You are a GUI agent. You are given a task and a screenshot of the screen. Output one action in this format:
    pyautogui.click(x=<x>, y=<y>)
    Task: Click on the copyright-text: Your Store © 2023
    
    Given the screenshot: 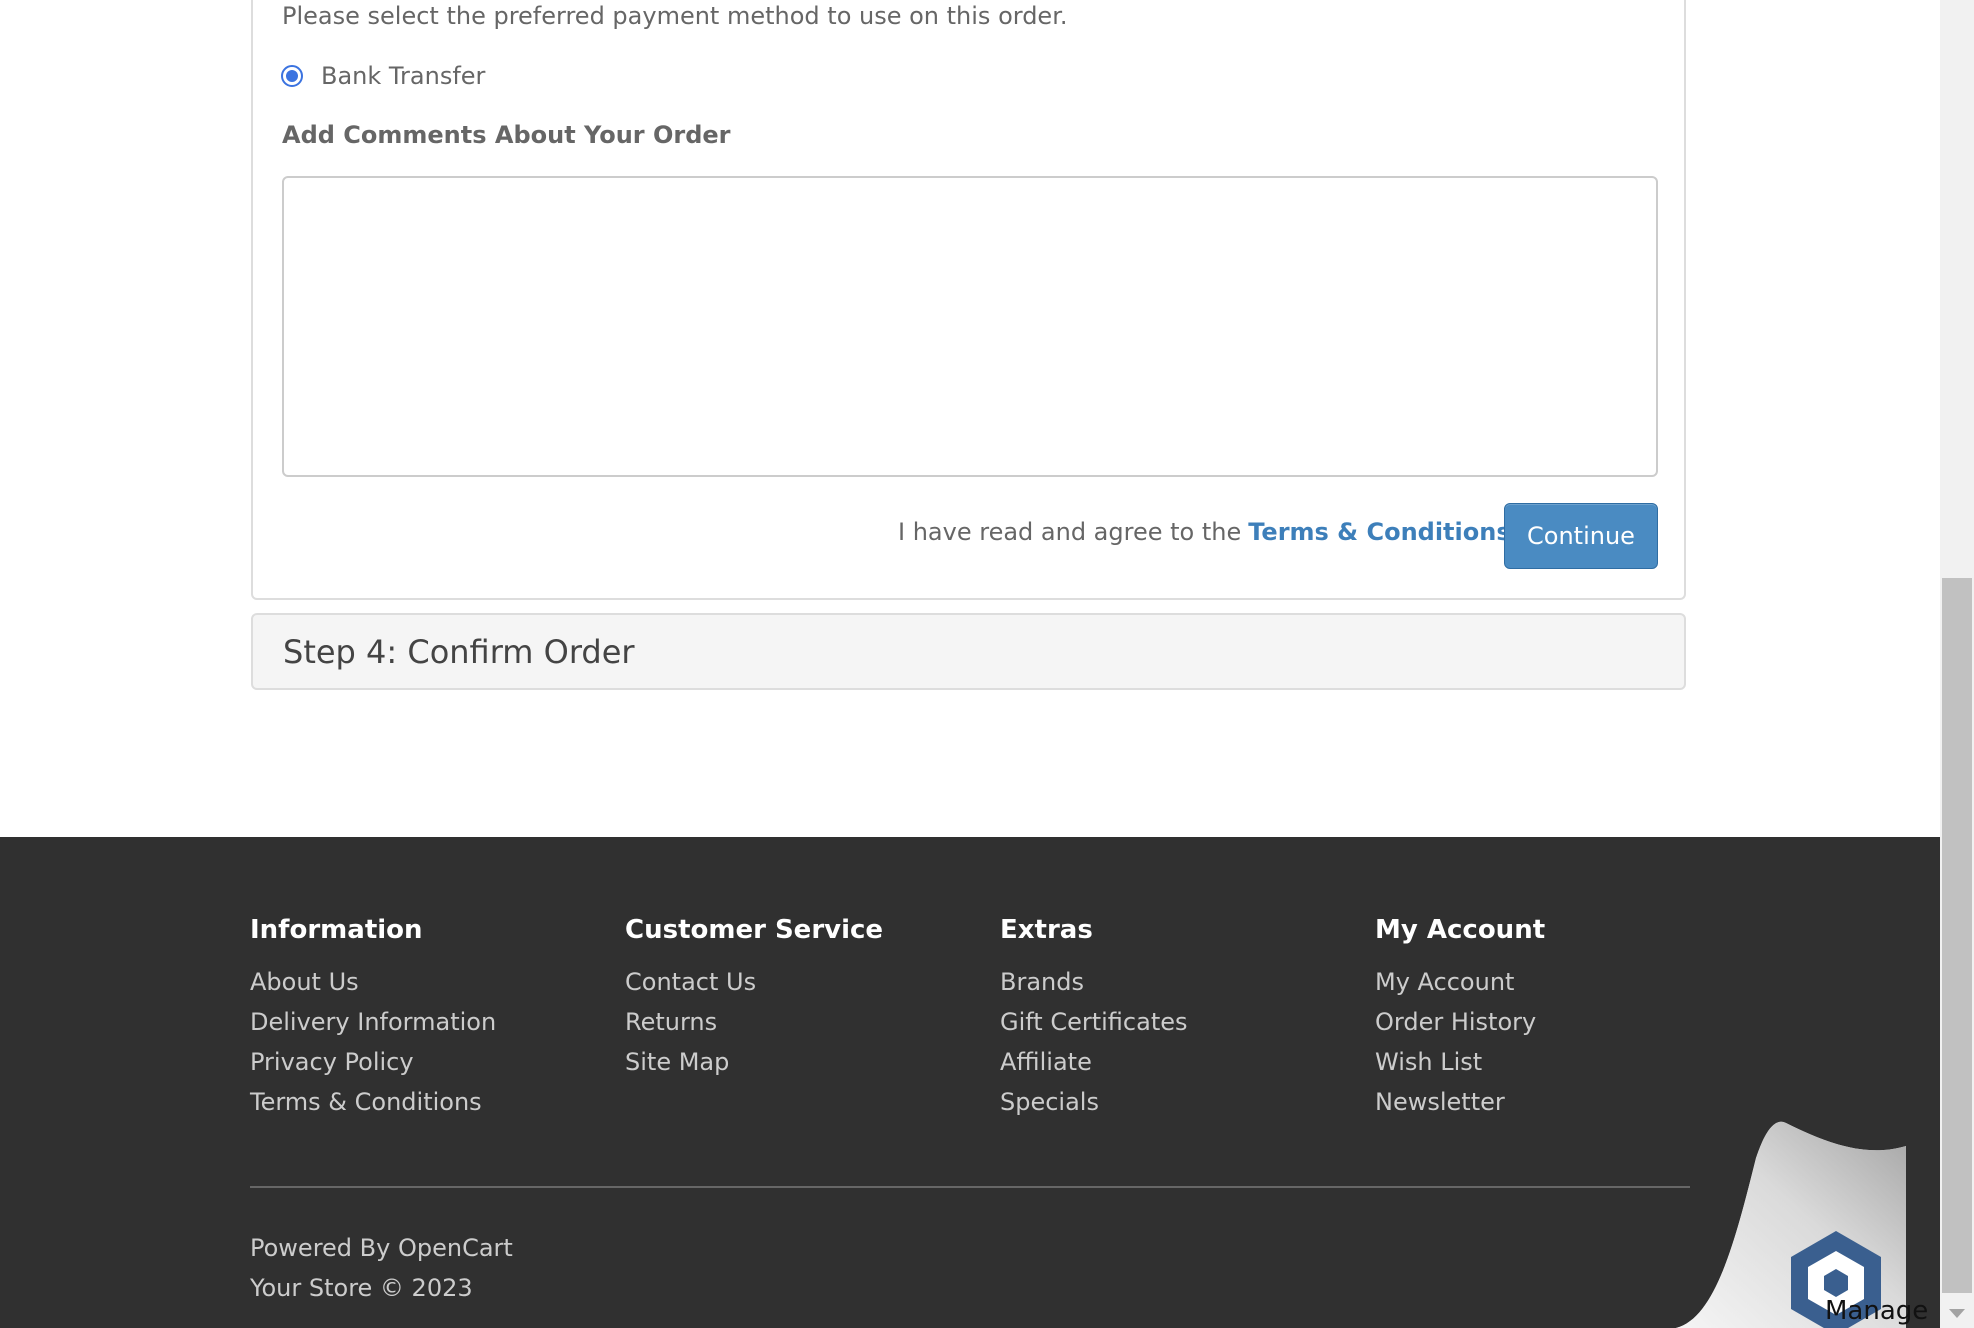 What is the action you would take?
    pyautogui.click(x=361, y=1288)
    